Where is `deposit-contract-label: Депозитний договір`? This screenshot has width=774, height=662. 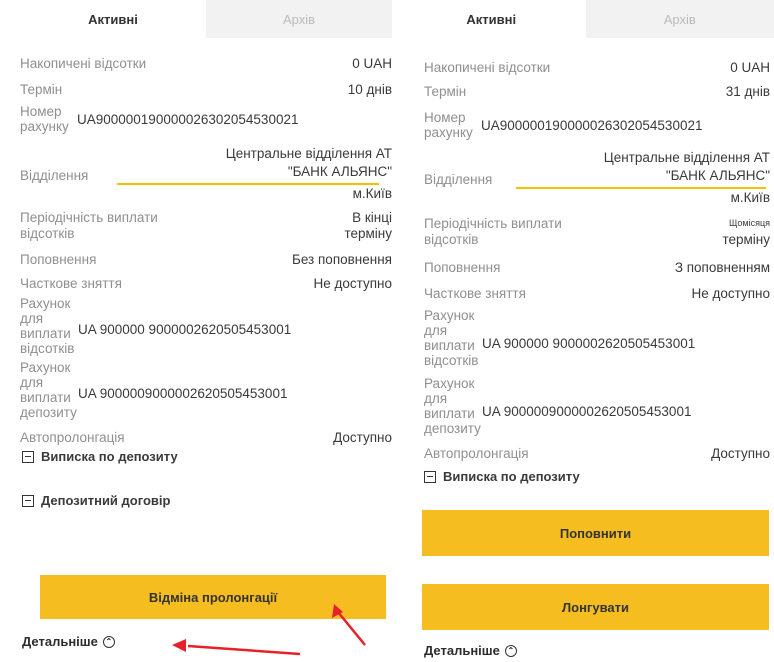
deposit-contract-label: Депозитний договір is located at coordinates (106, 500).